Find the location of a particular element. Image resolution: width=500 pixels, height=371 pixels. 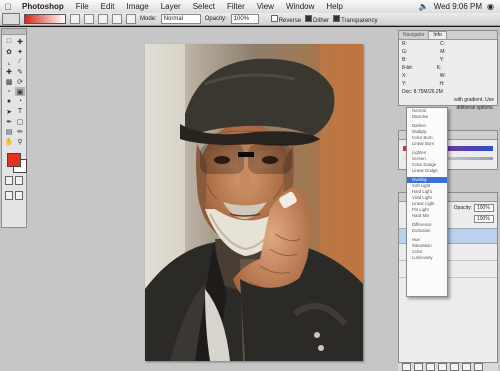

info-bits: 8-bit is located at coordinates (407, 68).